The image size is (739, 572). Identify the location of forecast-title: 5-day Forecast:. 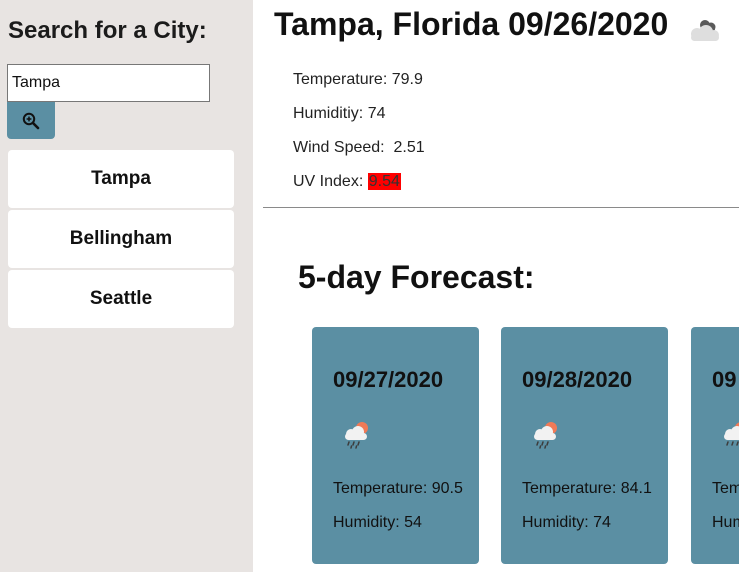
(416, 277).